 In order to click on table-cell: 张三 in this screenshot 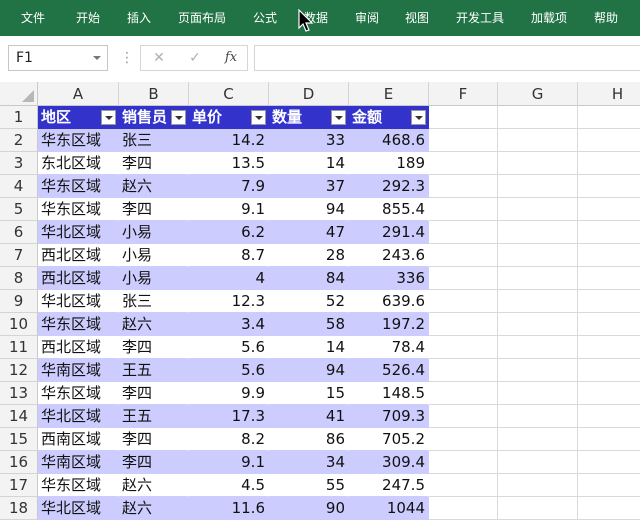, I will do `click(154, 140)`.